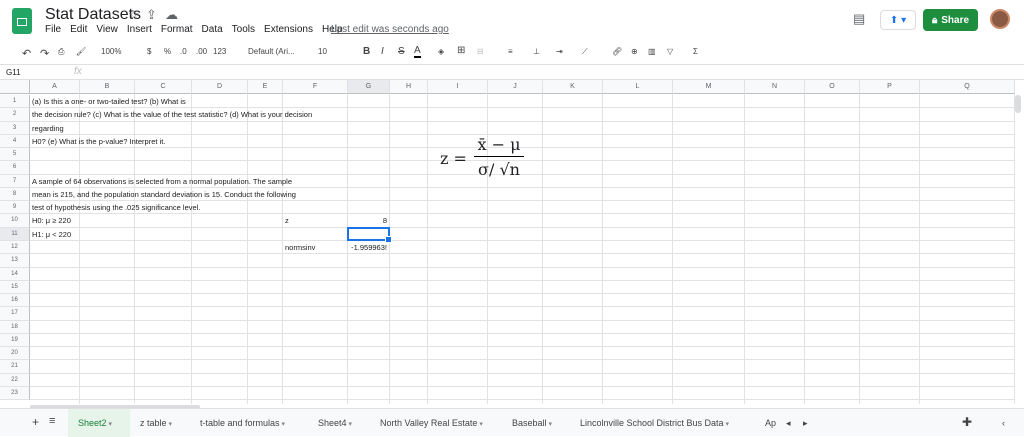 The height and width of the screenshot is (437, 1024). I want to click on column-header-M: M, so click(709, 87).